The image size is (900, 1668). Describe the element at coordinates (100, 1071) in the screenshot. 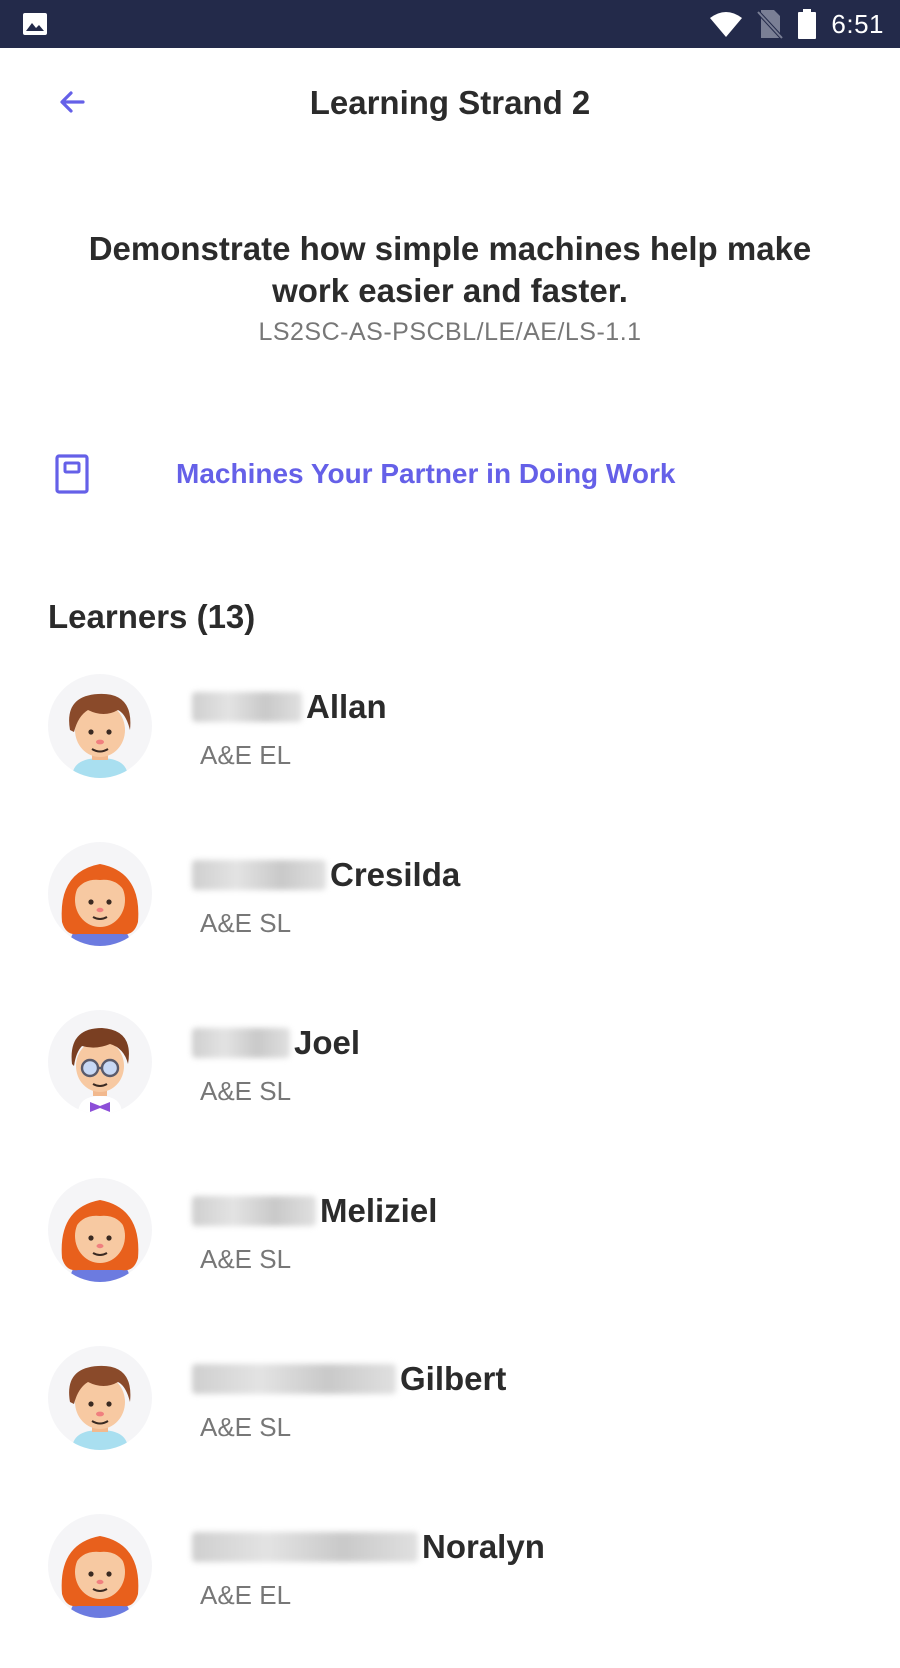

I see `boy-glasses-avatar-icon` at that location.